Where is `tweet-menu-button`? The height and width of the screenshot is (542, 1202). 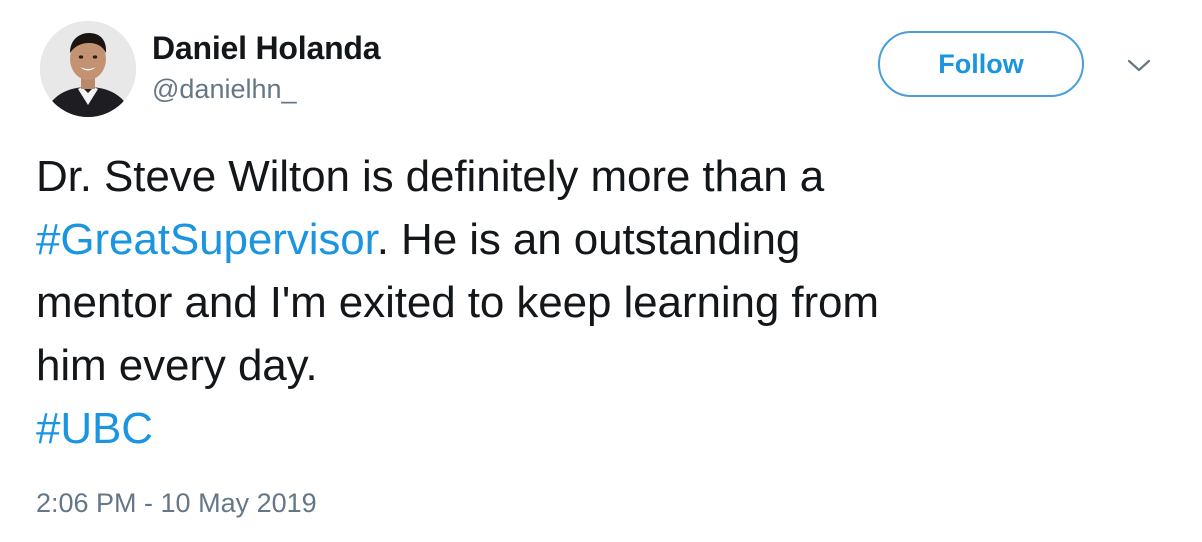
tweet-menu-button is located at coordinates (1139, 66).